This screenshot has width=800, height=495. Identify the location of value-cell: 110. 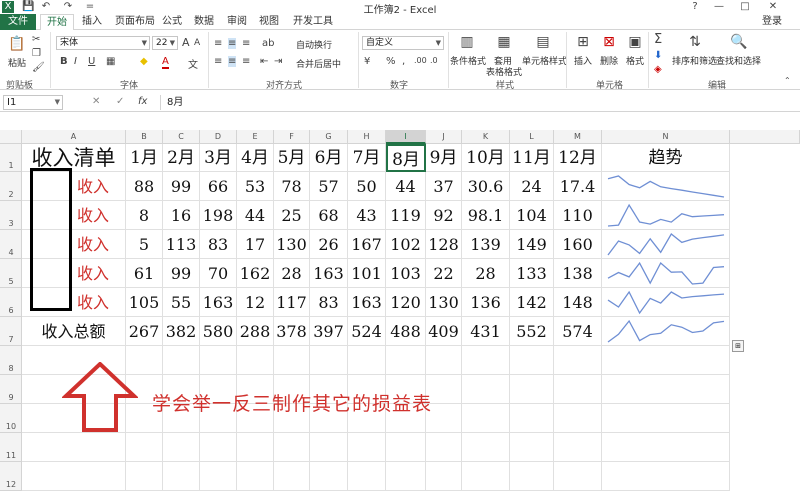
(578, 215).